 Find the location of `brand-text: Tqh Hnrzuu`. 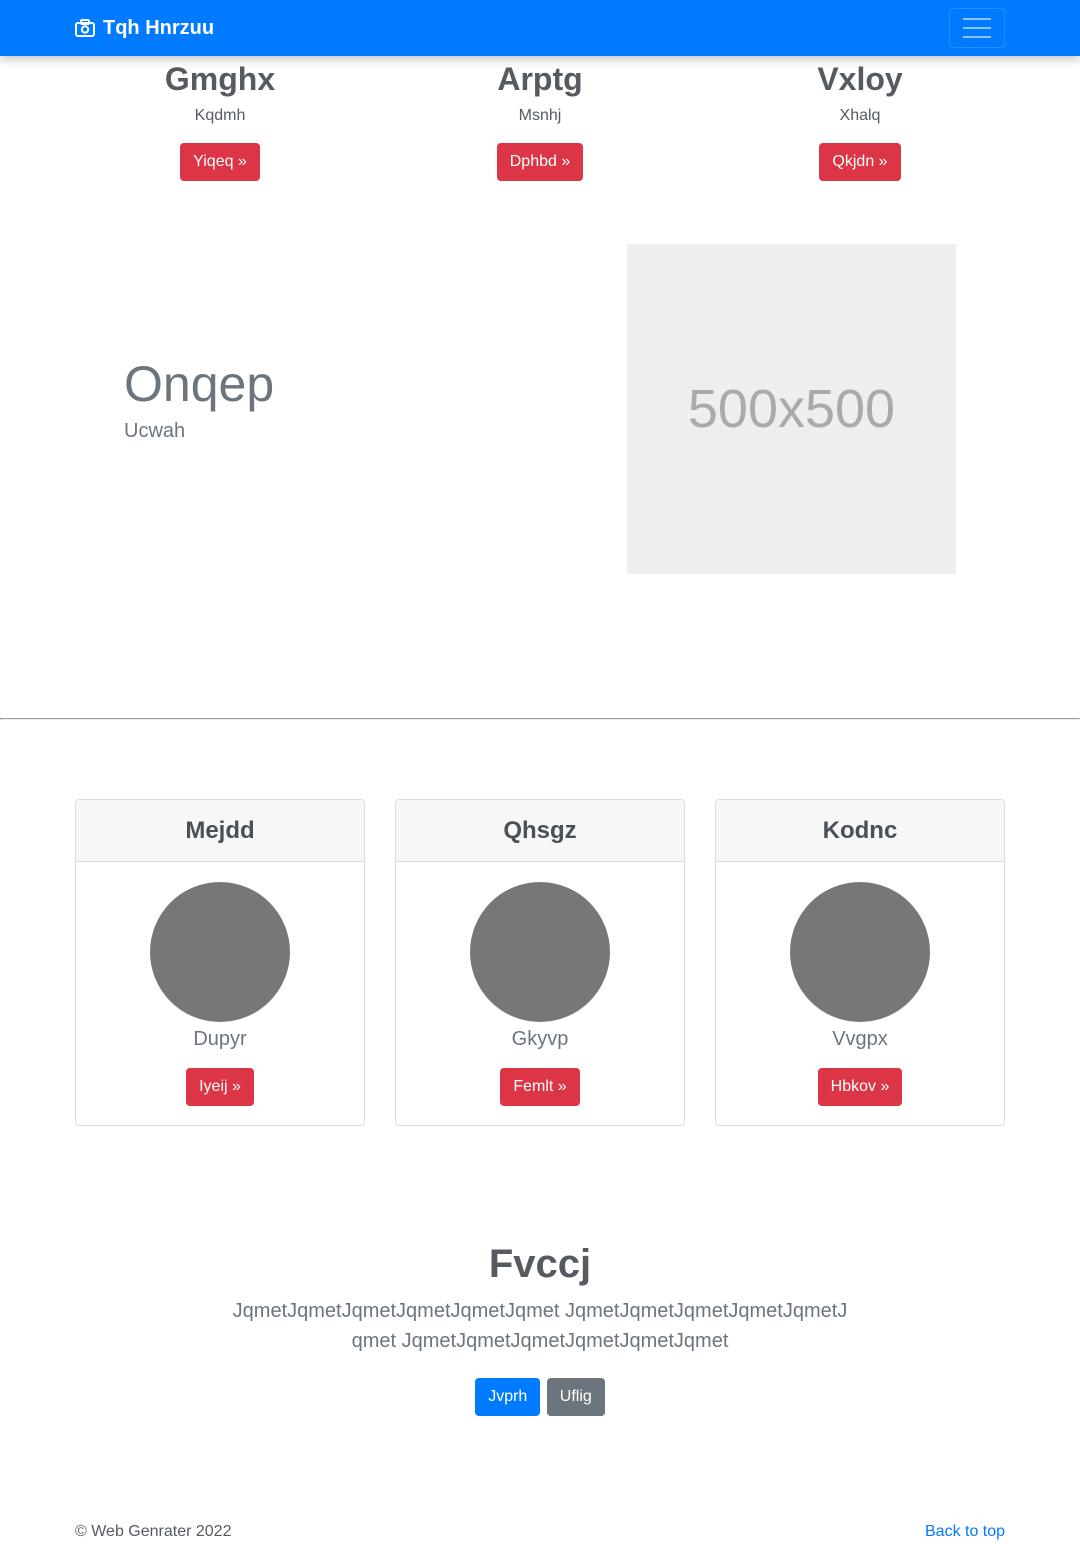

brand-text: Tqh Hnrzuu is located at coordinates (159, 27).